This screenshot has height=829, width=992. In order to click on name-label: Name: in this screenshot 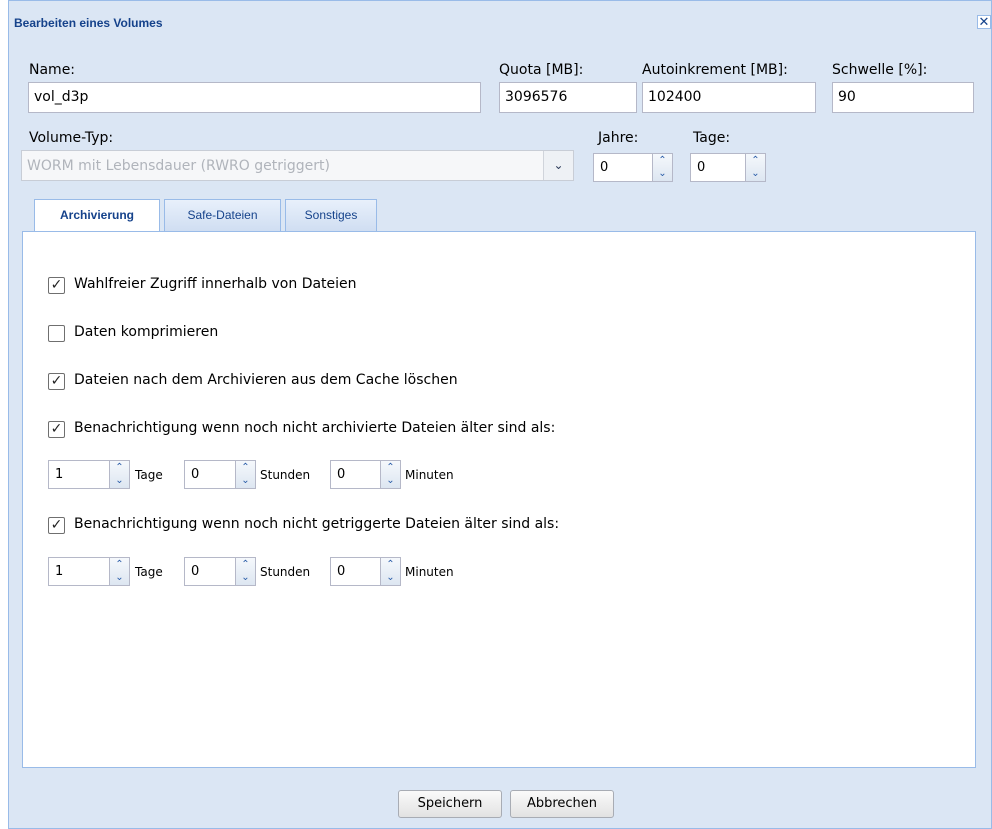, I will do `click(52, 70)`.